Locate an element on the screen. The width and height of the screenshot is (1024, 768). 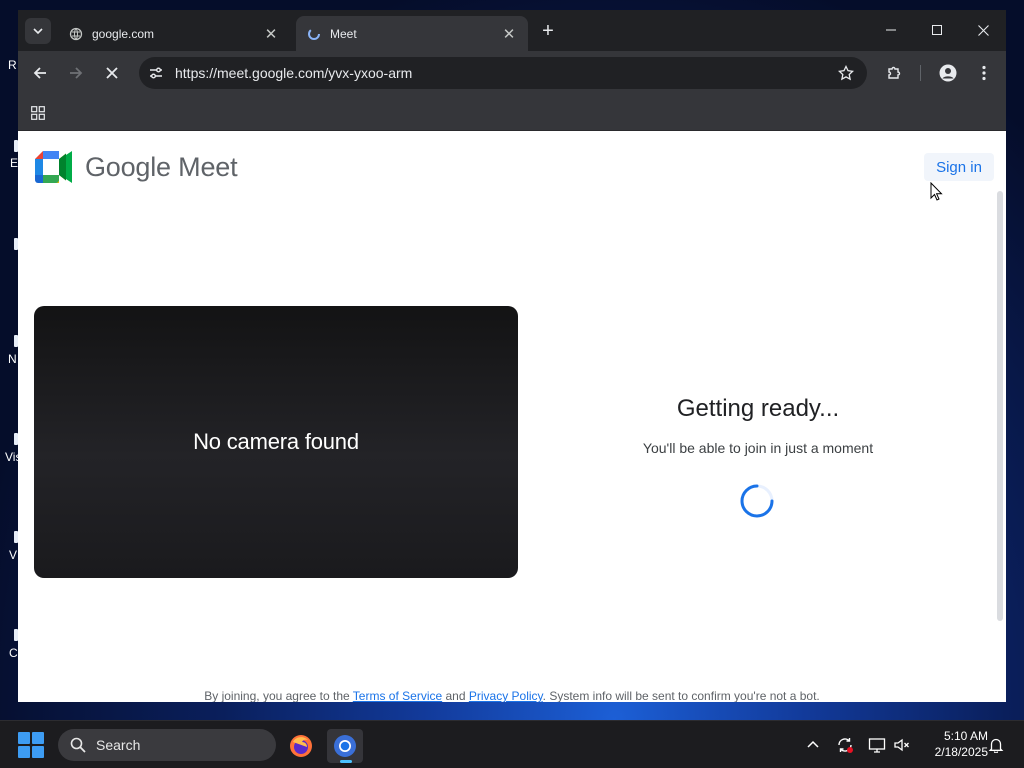
start-button is located at coordinates (31, 745).